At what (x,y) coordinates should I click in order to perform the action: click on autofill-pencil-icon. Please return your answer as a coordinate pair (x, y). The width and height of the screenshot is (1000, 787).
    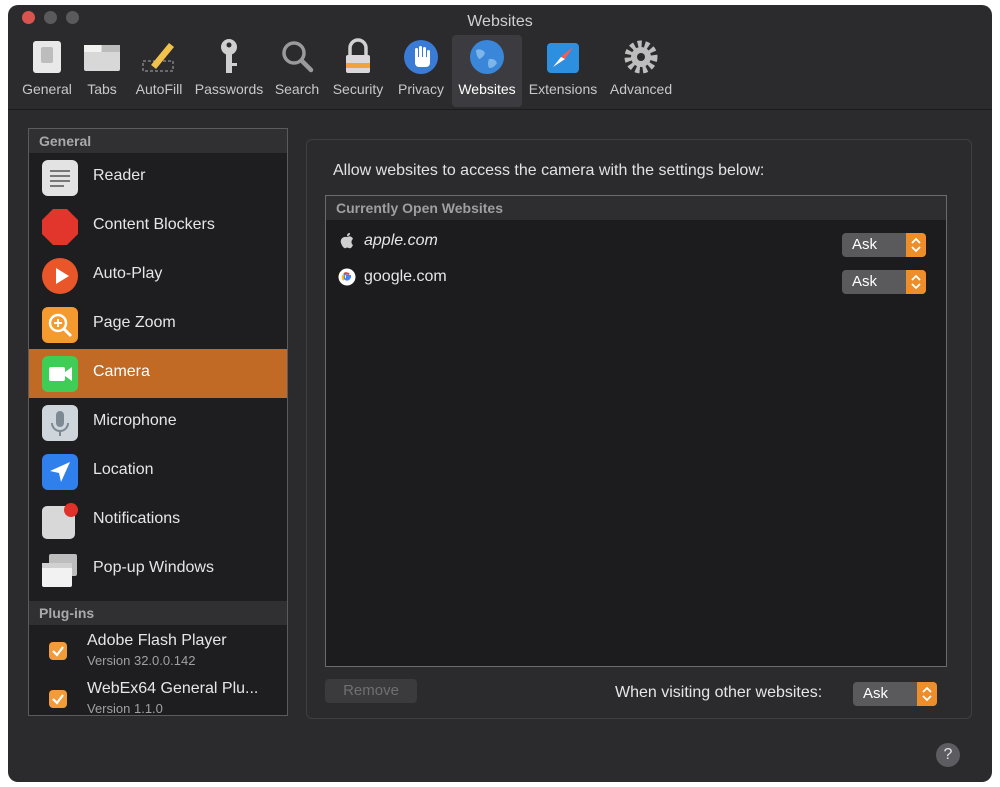
    Looking at the image, I should click on (158, 57).